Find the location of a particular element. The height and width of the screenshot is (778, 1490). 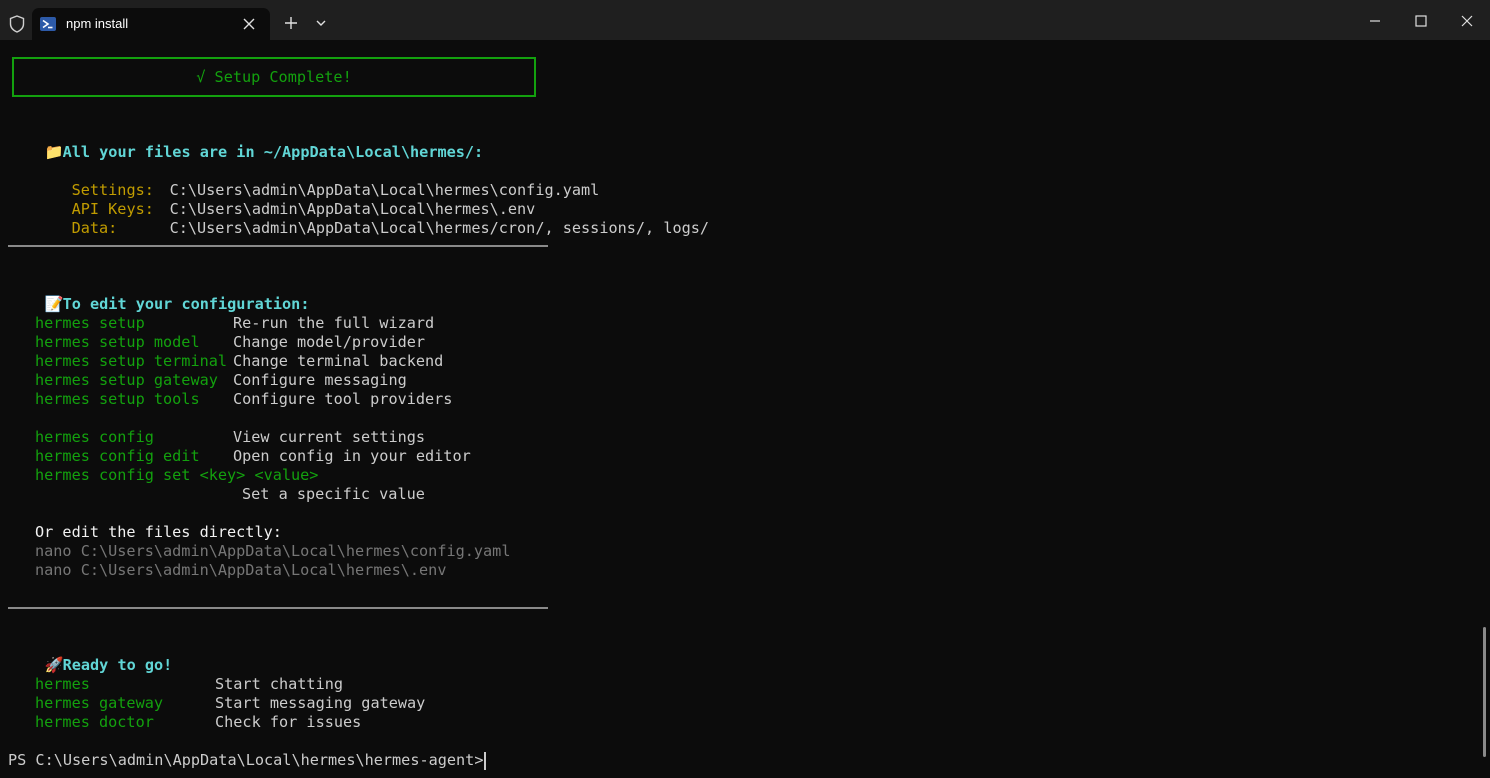

minimize-icon is located at coordinates (1375, 21).